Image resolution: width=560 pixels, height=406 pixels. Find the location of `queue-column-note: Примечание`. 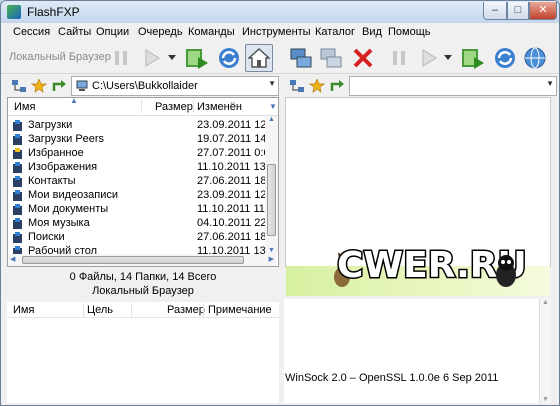

queue-column-note: Примечание is located at coordinates (240, 310).